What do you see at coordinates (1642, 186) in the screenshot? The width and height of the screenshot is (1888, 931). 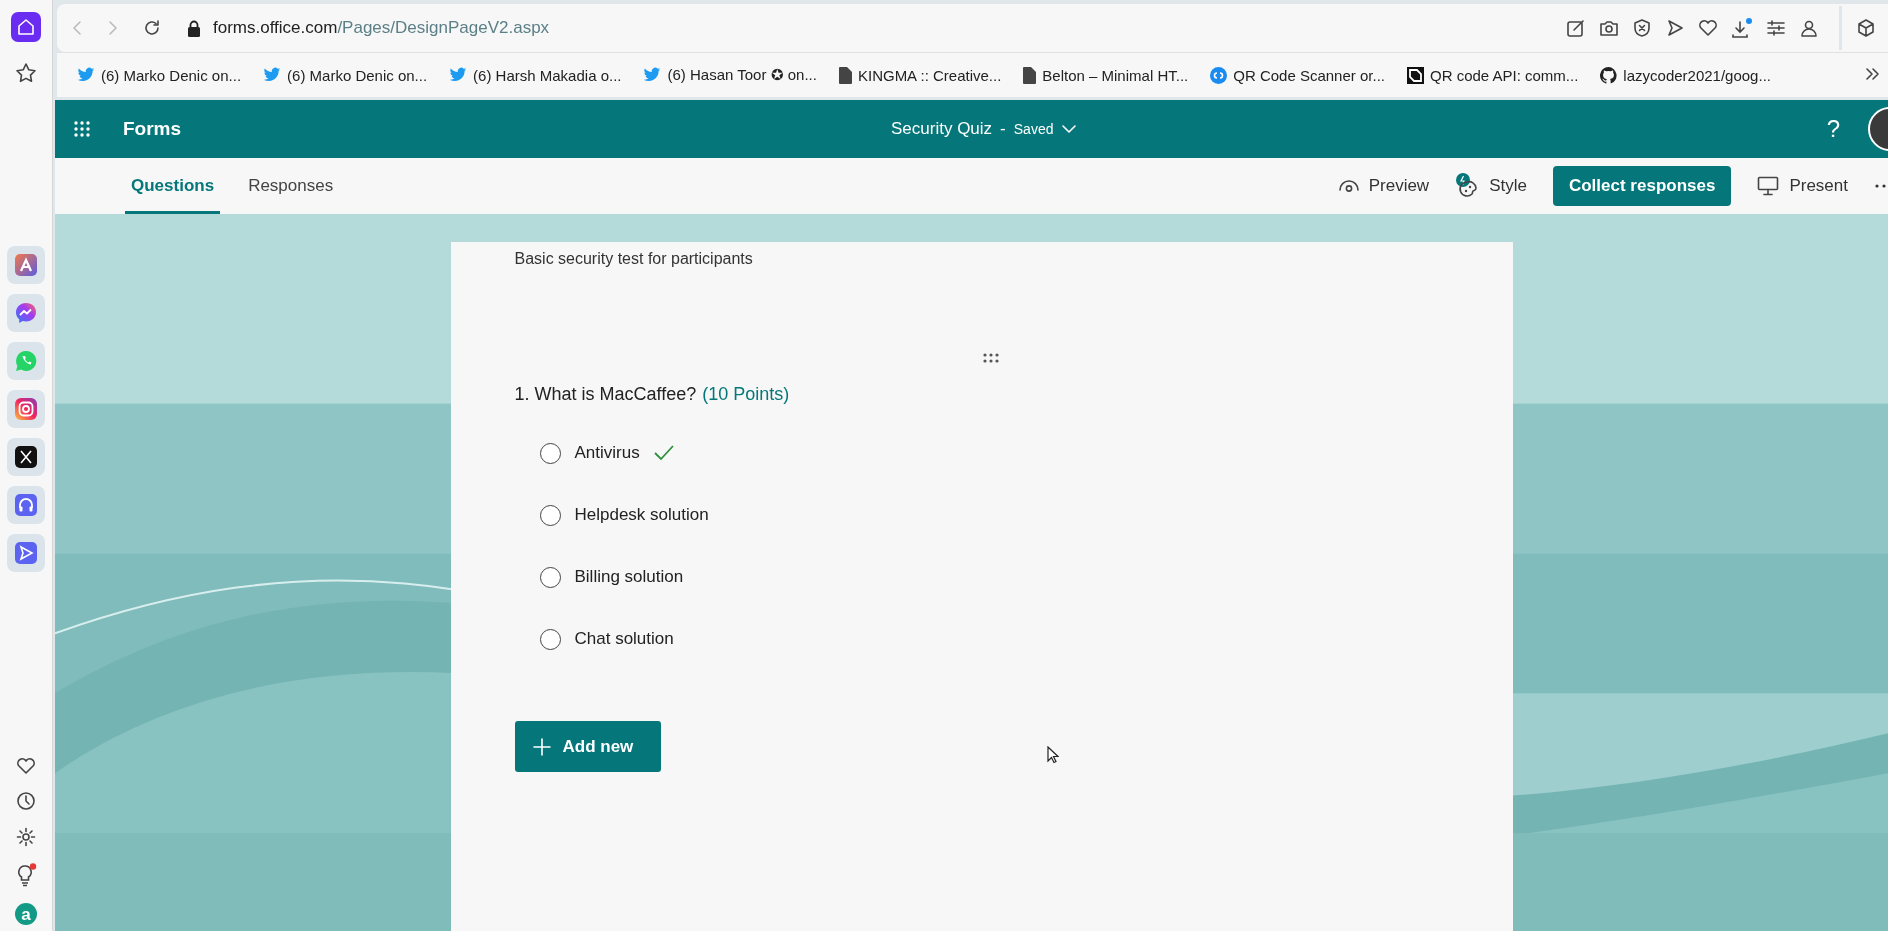 I see `collect-responses-button: Collect responses` at bounding box center [1642, 186].